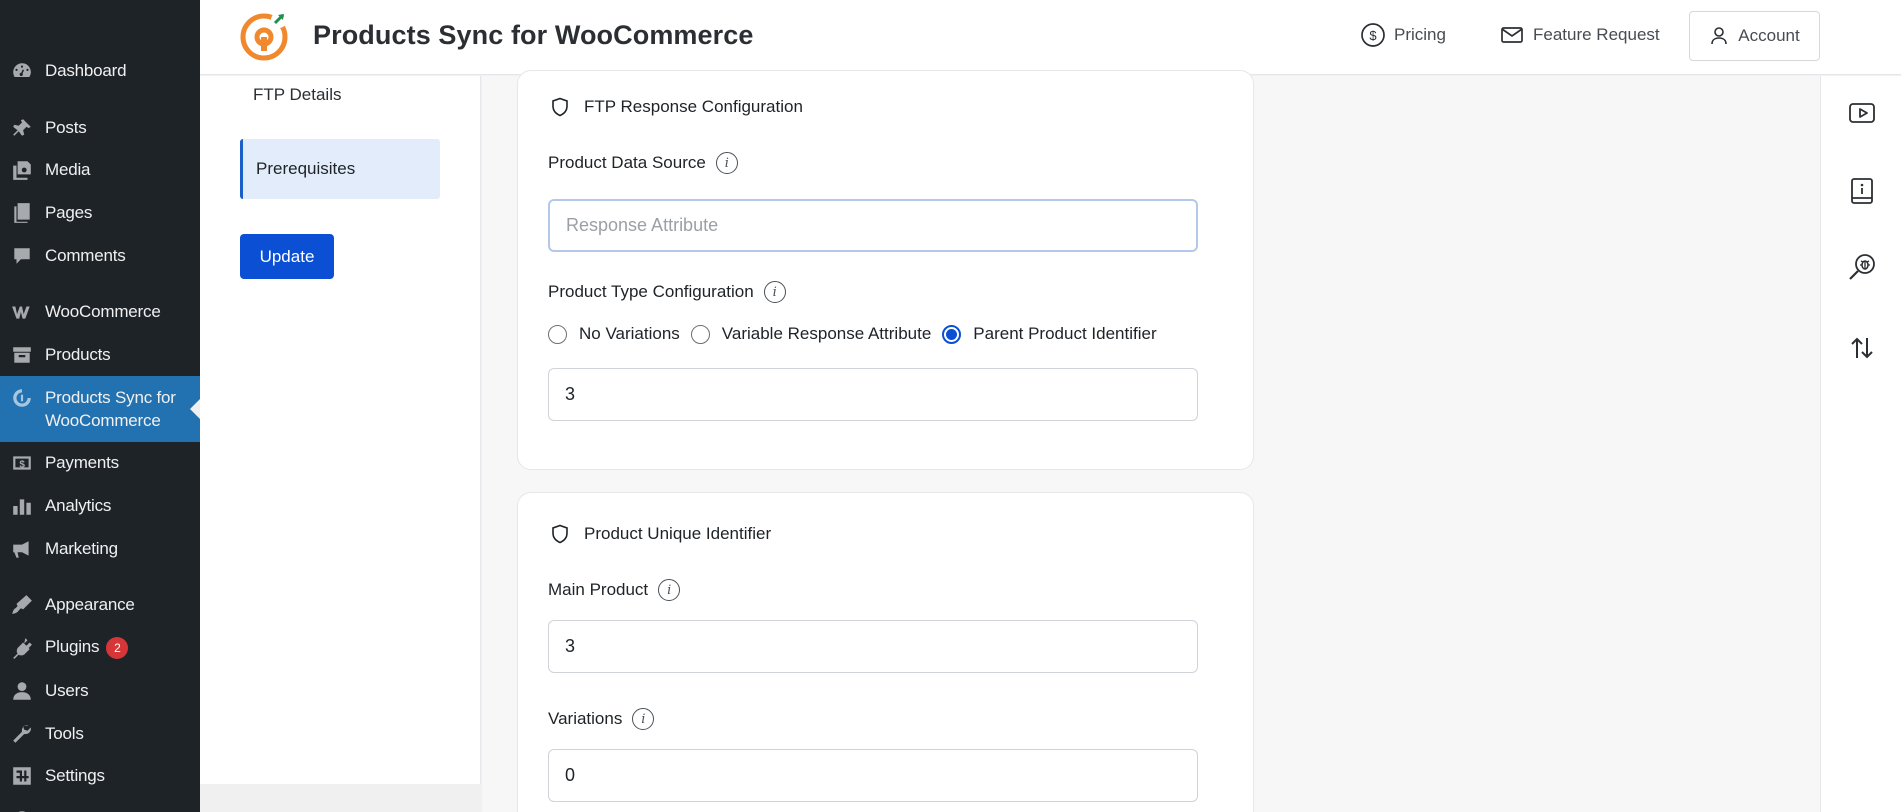  What do you see at coordinates (601, 719) in the screenshot?
I see `variations-label: Variations i` at bounding box center [601, 719].